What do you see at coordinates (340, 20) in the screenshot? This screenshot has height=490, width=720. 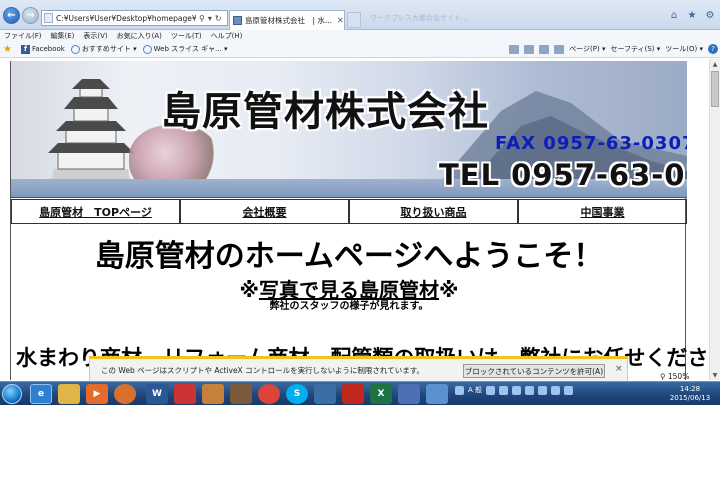 I see `tab-close-icon: ✕` at bounding box center [340, 20].